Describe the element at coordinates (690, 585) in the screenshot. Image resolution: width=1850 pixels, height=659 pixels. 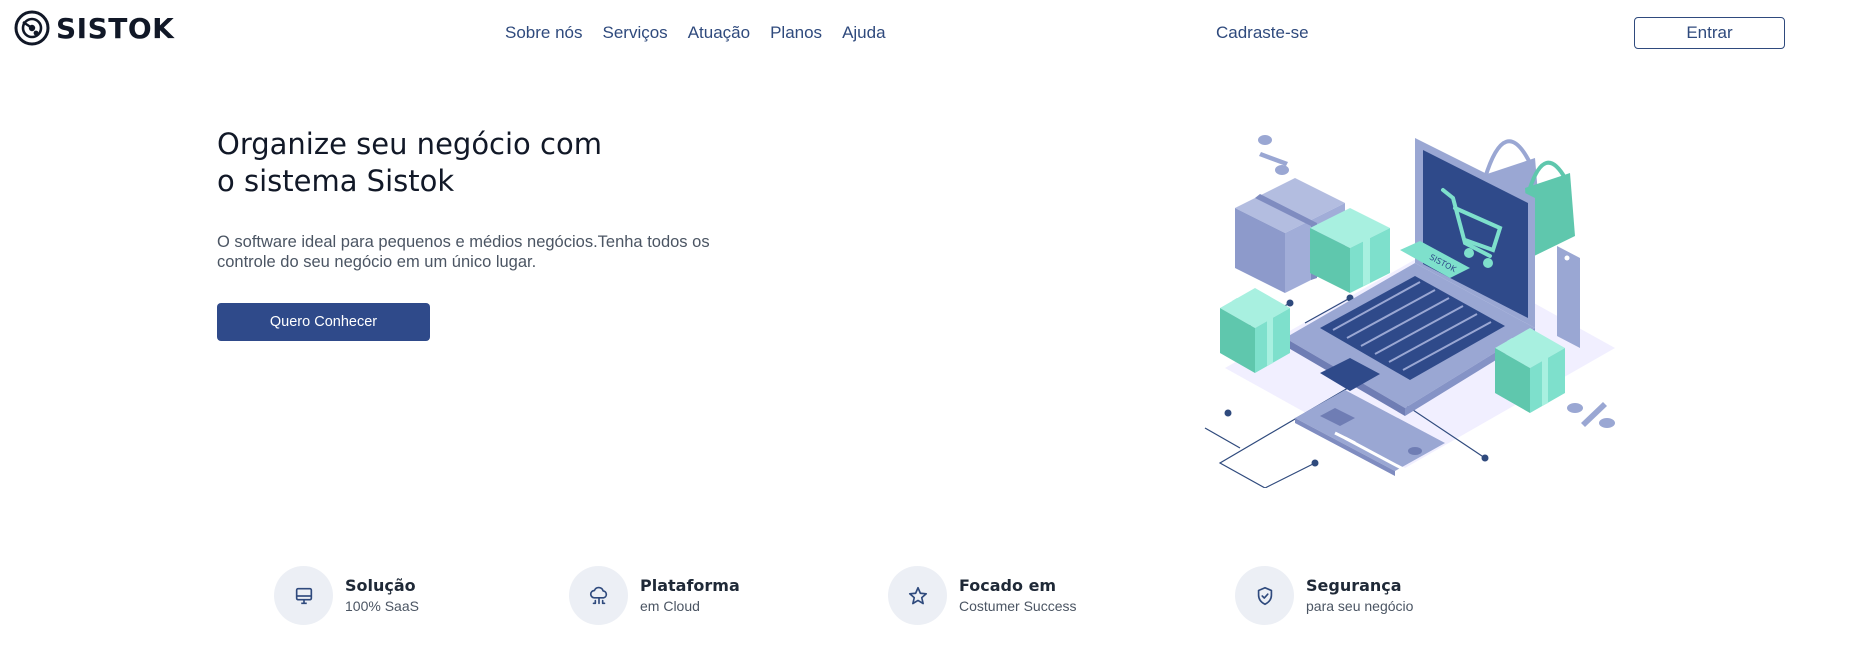
I see `feature-title: Plataforma` at that location.